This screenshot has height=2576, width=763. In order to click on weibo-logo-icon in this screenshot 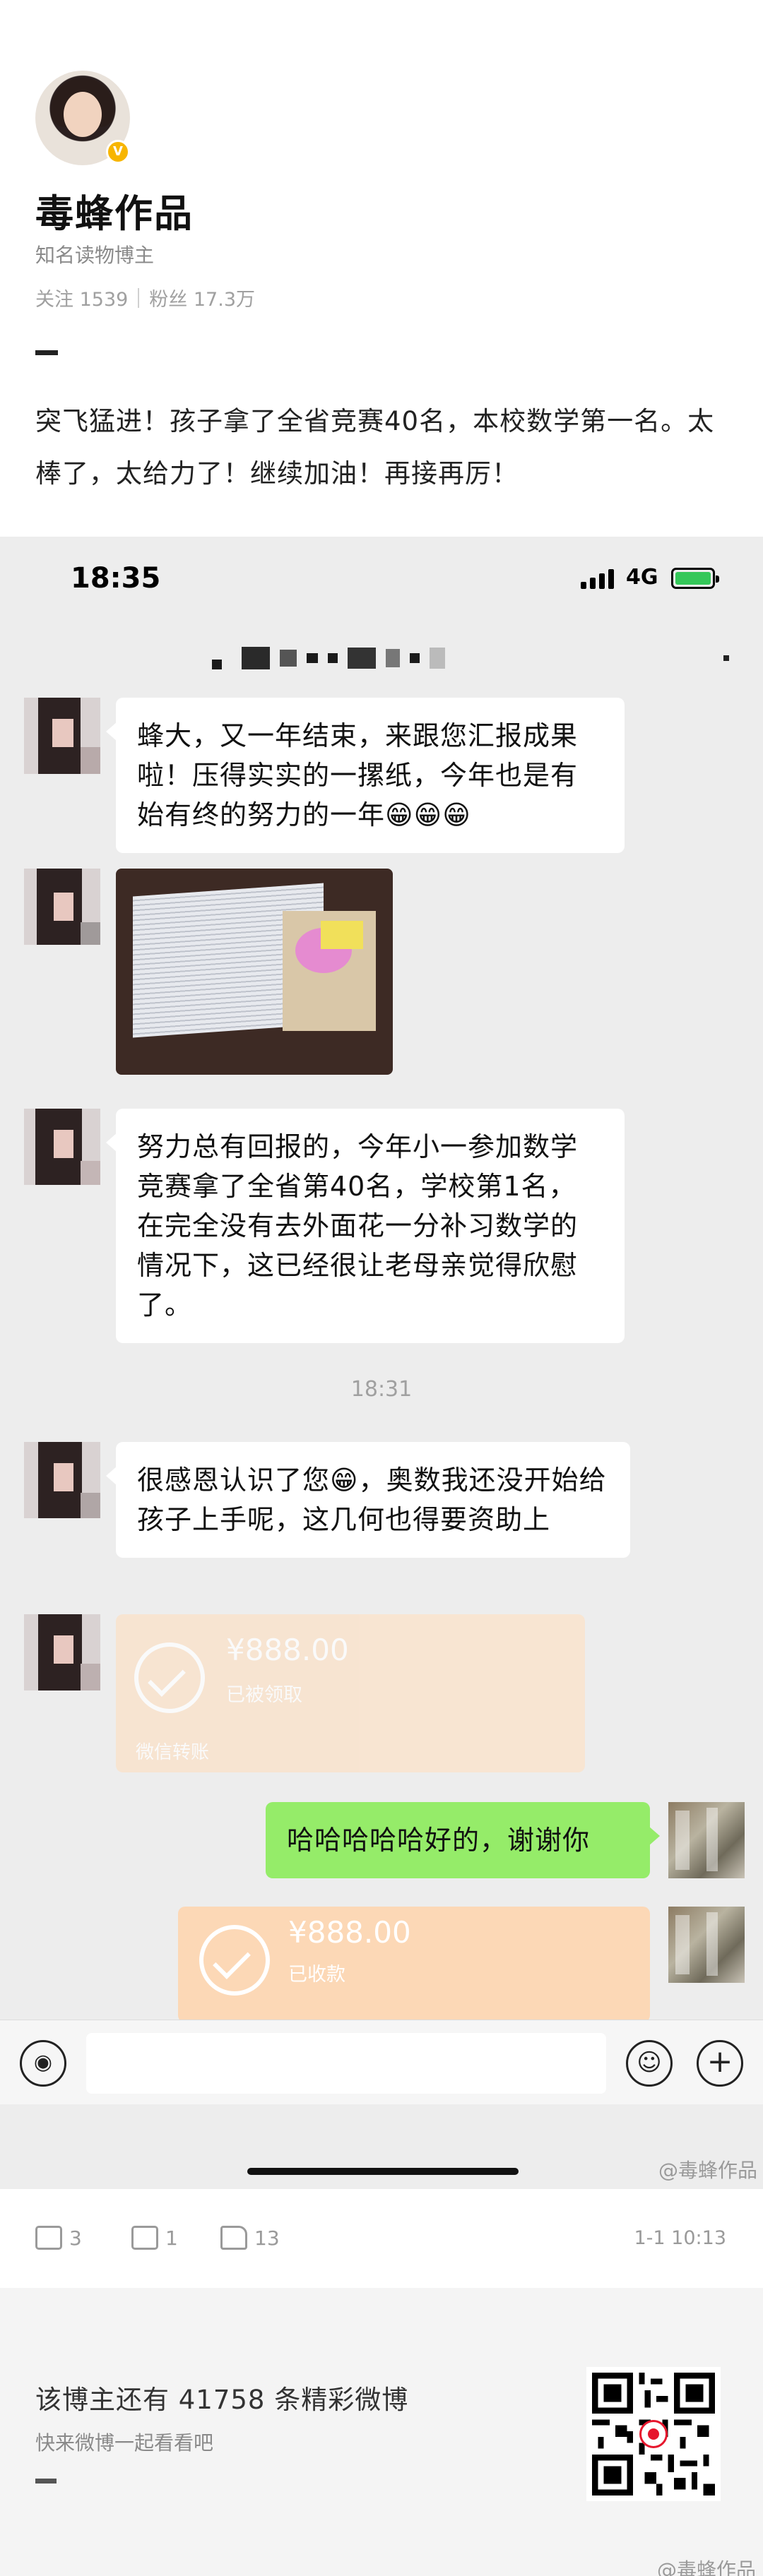, I will do `click(653, 2434)`.